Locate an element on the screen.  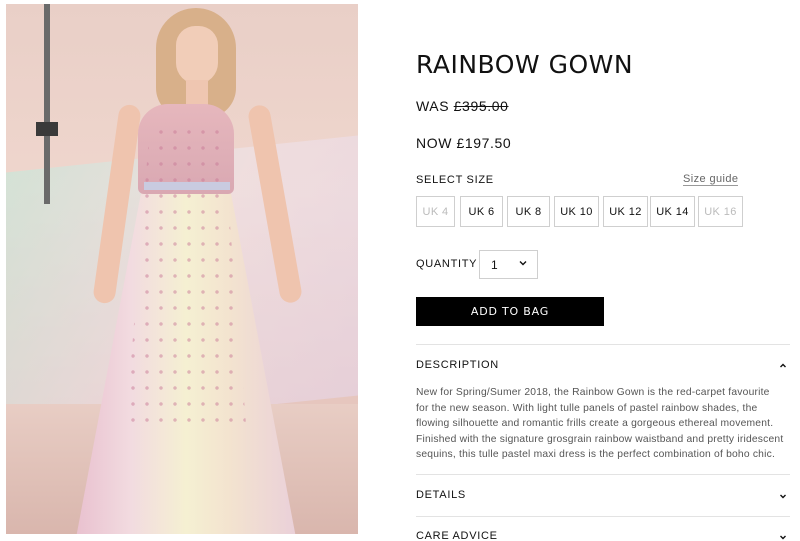
quantity-label: QUANTITY is located at coordinates (447, 264).